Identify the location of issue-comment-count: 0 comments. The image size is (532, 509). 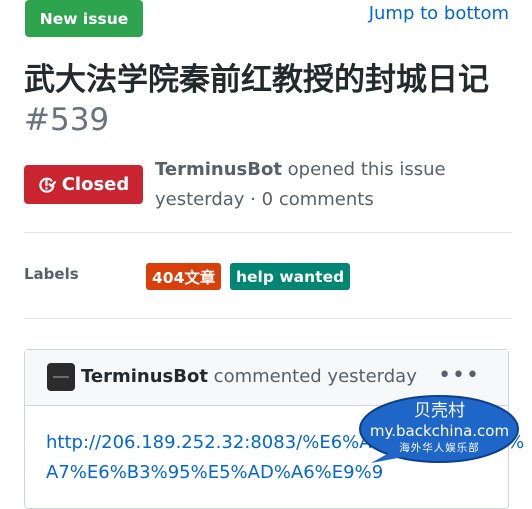
(317, 199).